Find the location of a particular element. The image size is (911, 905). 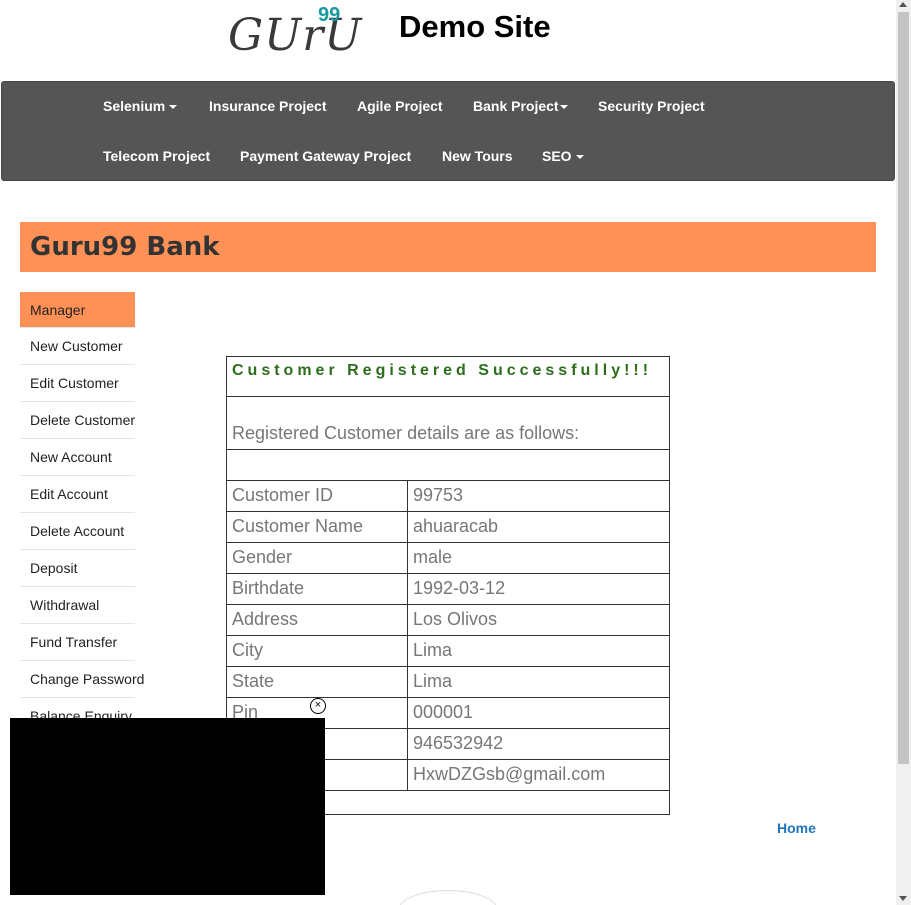

row-key: Address is located at coordinates (265, 619).